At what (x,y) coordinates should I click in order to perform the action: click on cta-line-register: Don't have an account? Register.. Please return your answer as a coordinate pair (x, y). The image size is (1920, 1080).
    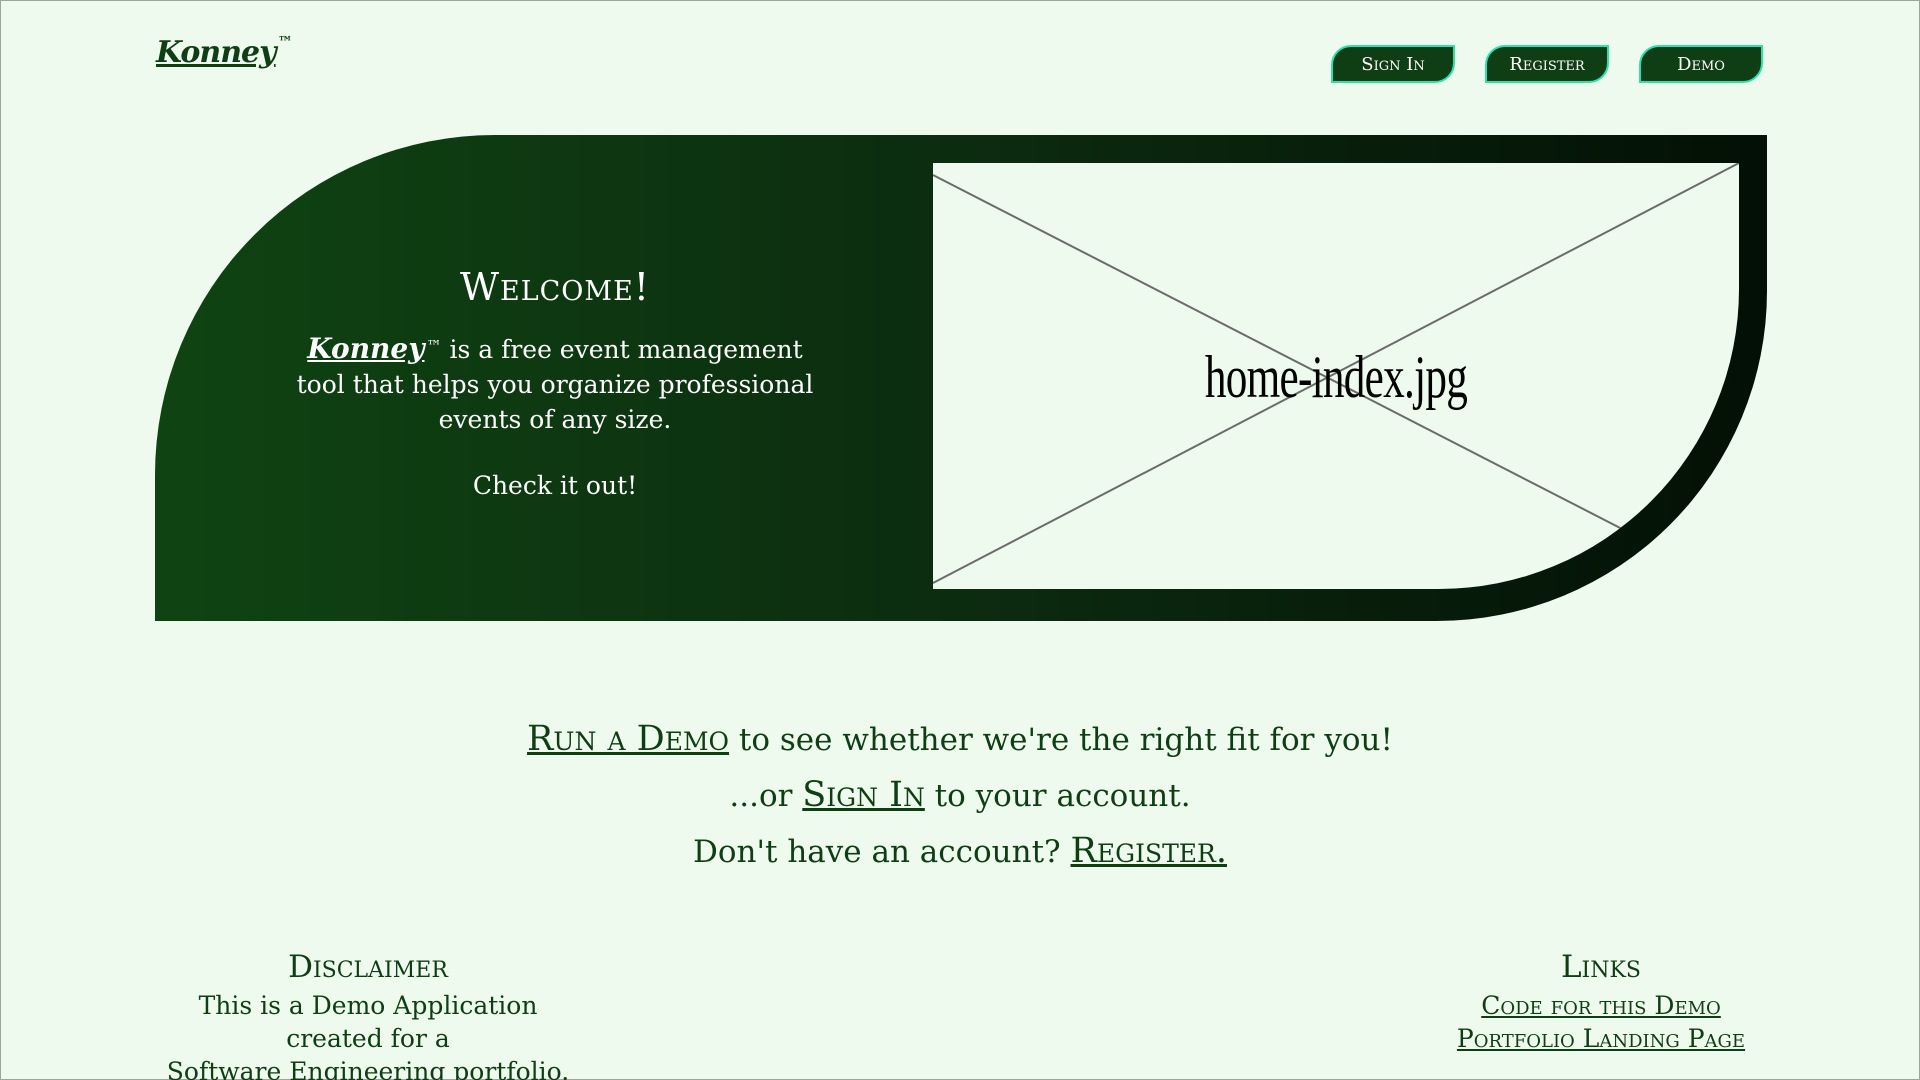
    Looking at the image, I should click on (960, 851).